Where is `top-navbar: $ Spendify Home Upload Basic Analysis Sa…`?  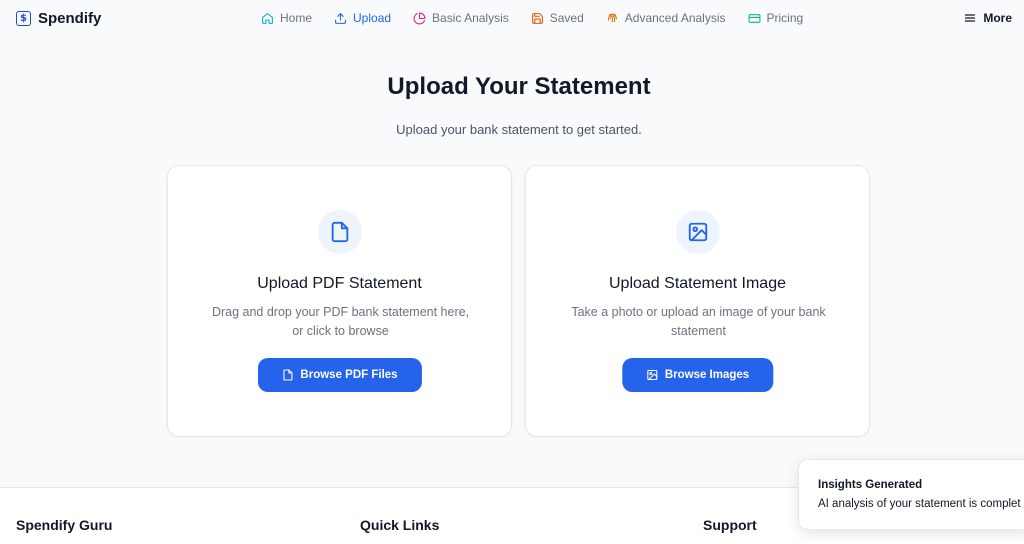 top-navbar: $ Spendify Home Upload Basic Analysis Sa… is located at coordinates (512, 19).